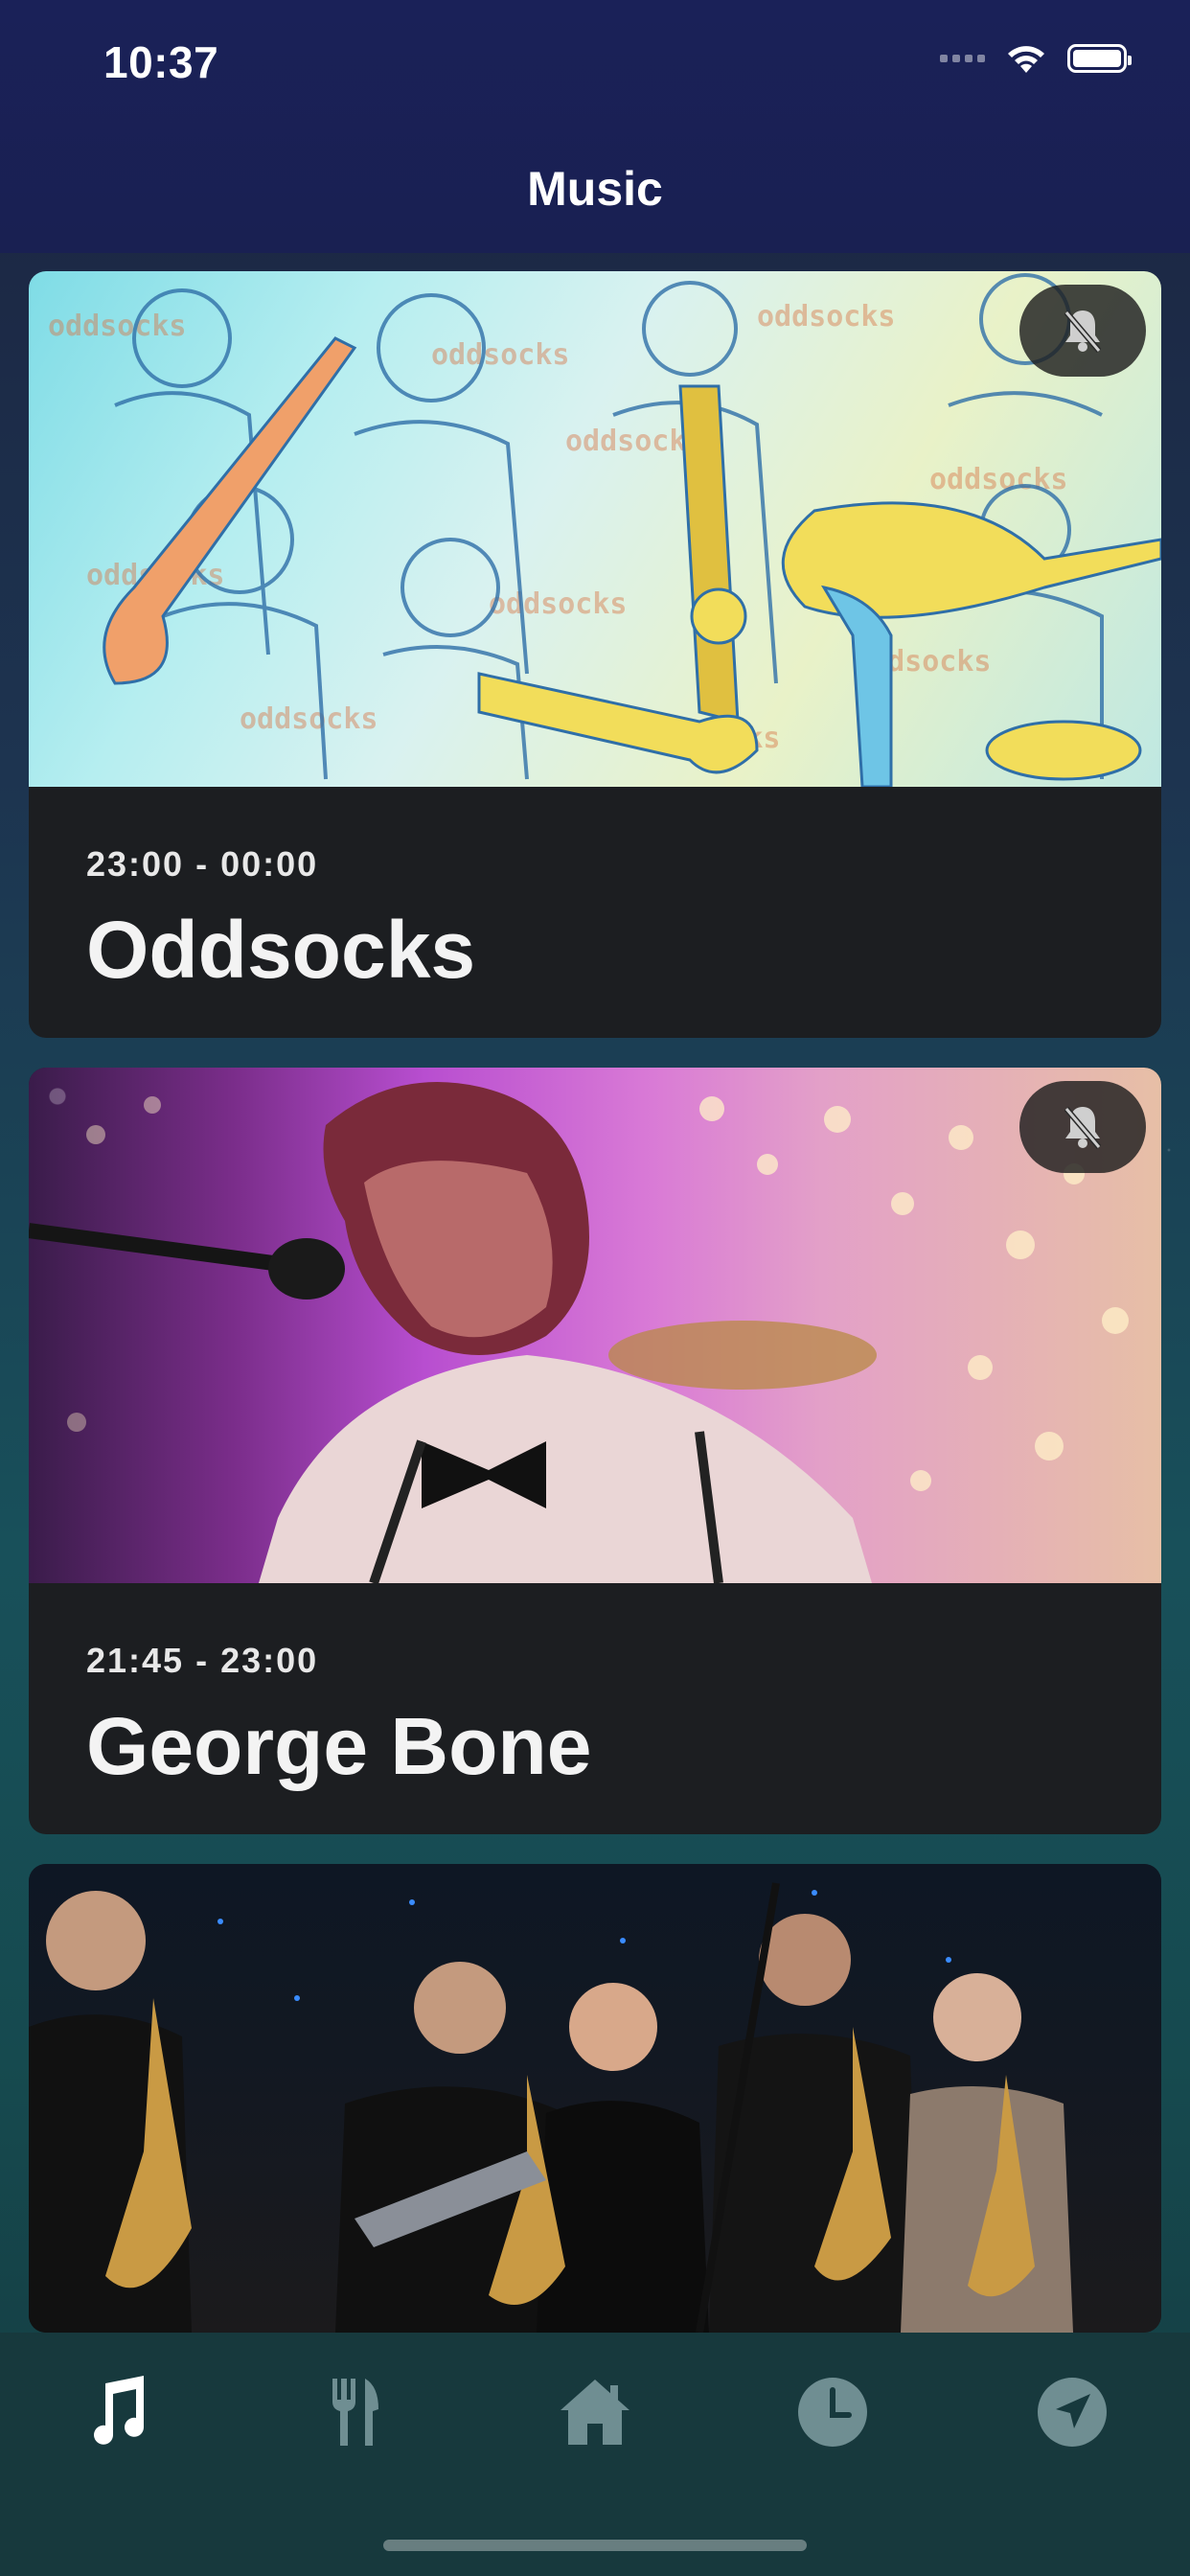  I want to click on status-time: 10:37, so click(161, 62).